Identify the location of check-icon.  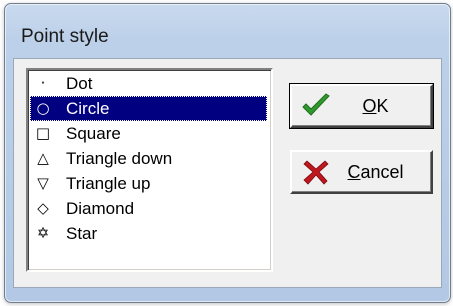
(316, 106).